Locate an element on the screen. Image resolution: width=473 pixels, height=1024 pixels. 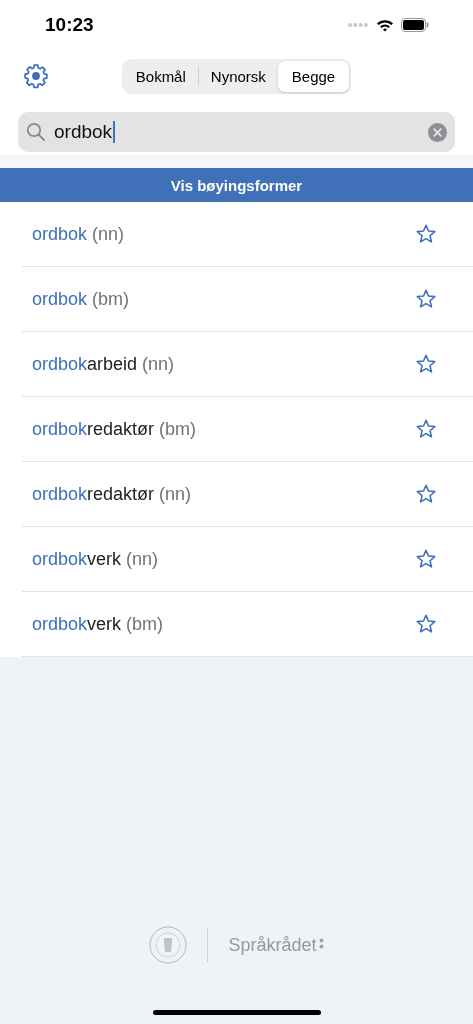
language-tab: Begge is located at coordinates (313, 76).